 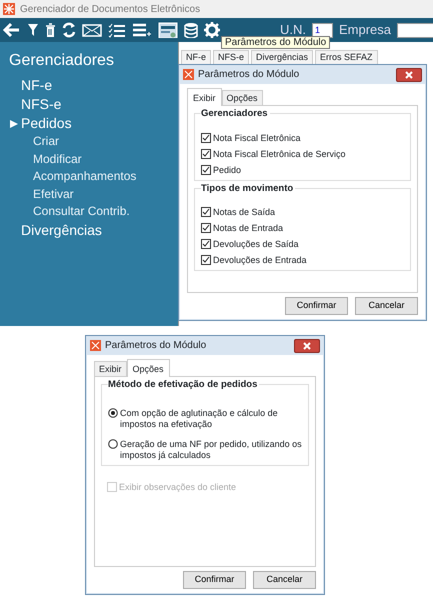 What do you see at coordinates (117, 30) in the screenshot?
I see `checklist-icon` at bounding box center [117, 30].